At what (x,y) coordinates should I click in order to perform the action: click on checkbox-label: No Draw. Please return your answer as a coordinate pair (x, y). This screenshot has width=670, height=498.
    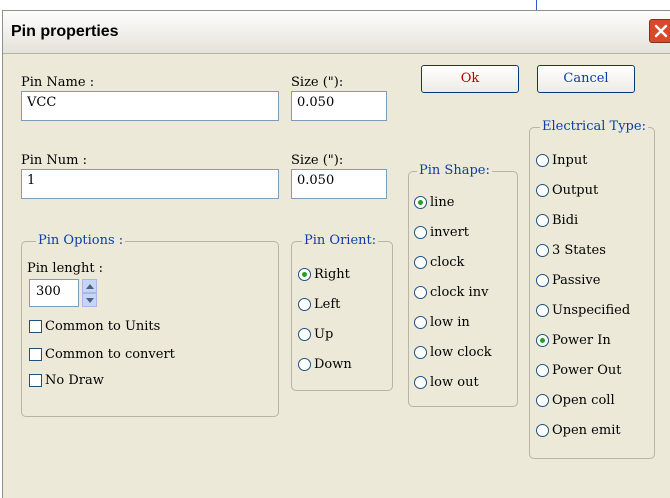
    Looking at the image, I should click on (74, 380).